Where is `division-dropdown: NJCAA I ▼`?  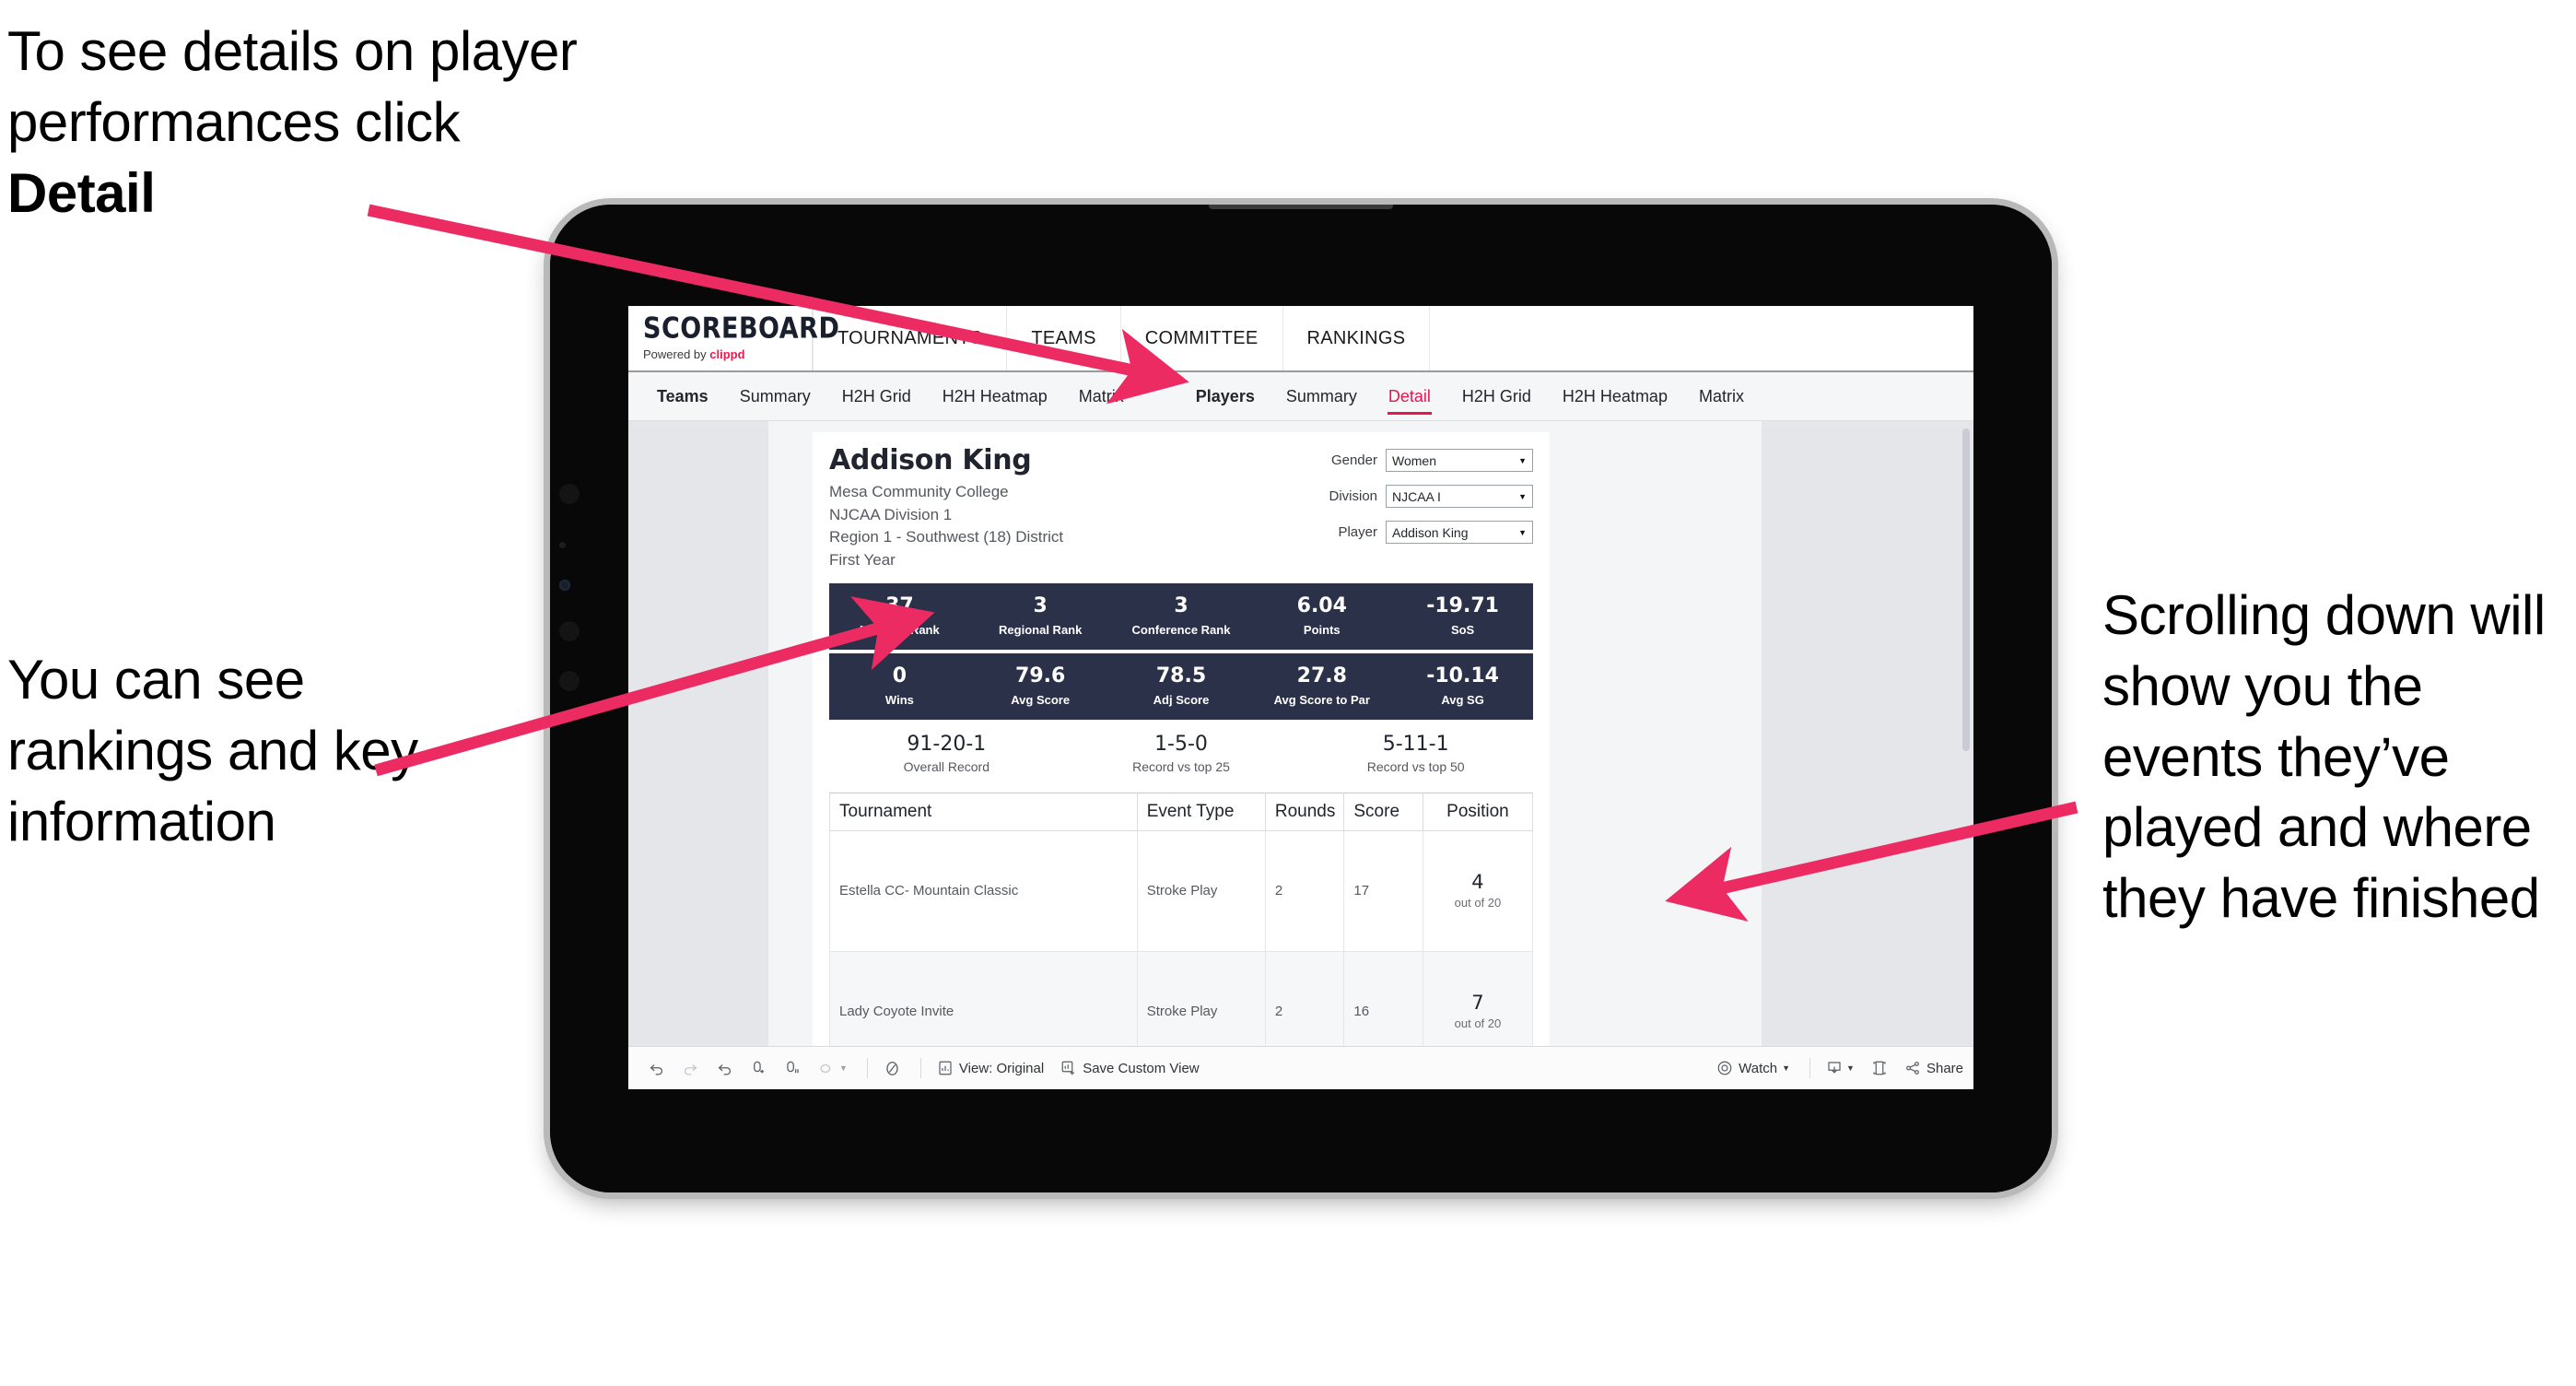 division-dropdown: NJCAA I ▼ is located at coordinates (1459, 497).